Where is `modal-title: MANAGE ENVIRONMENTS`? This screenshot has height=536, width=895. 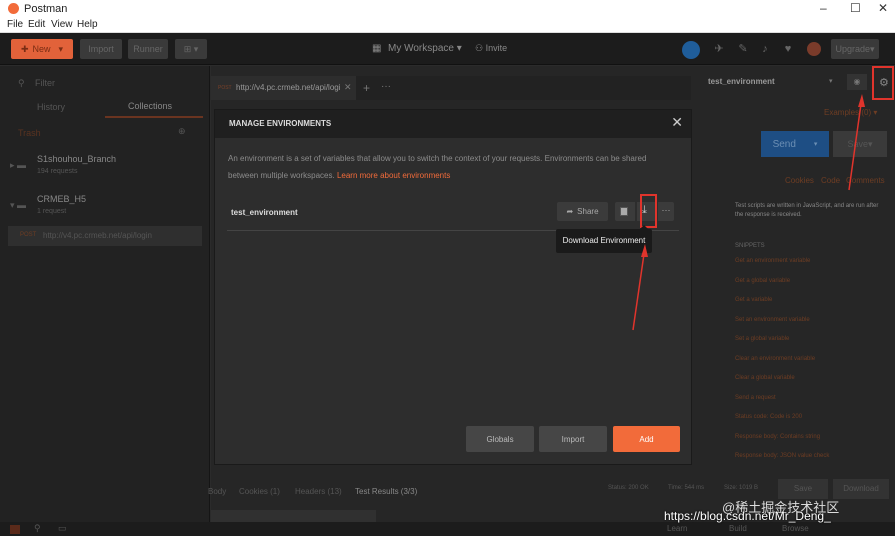
modal-title: MANAGE ENVIRONMENTS is located at coordinates (280, 123).